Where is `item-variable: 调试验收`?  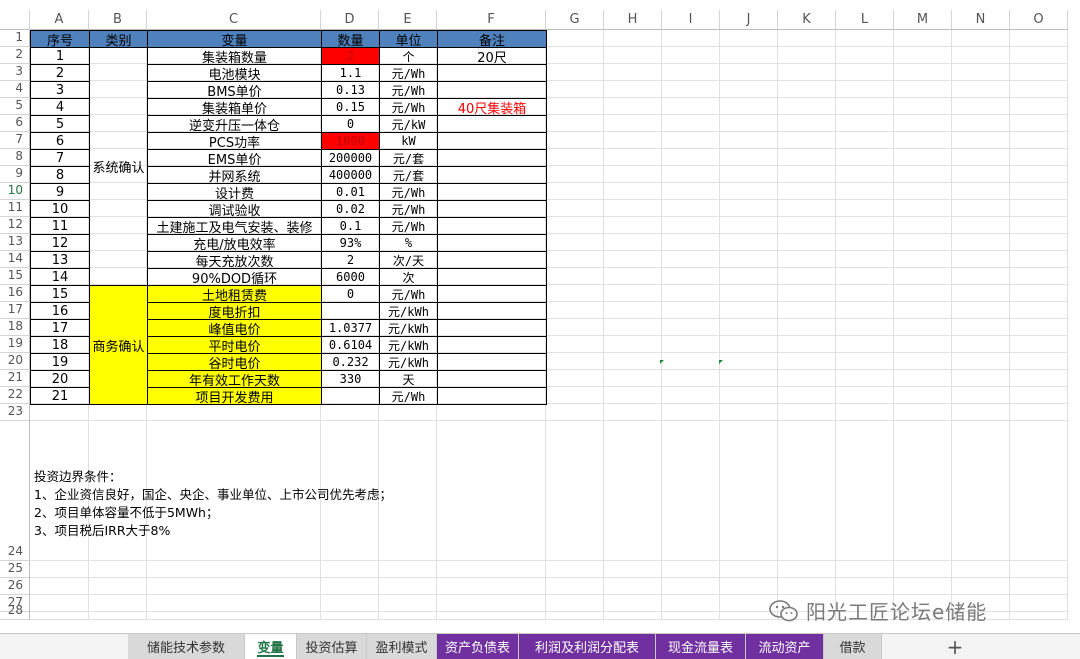 item-variable: 调试验收 is located at coordinates (234, 209).